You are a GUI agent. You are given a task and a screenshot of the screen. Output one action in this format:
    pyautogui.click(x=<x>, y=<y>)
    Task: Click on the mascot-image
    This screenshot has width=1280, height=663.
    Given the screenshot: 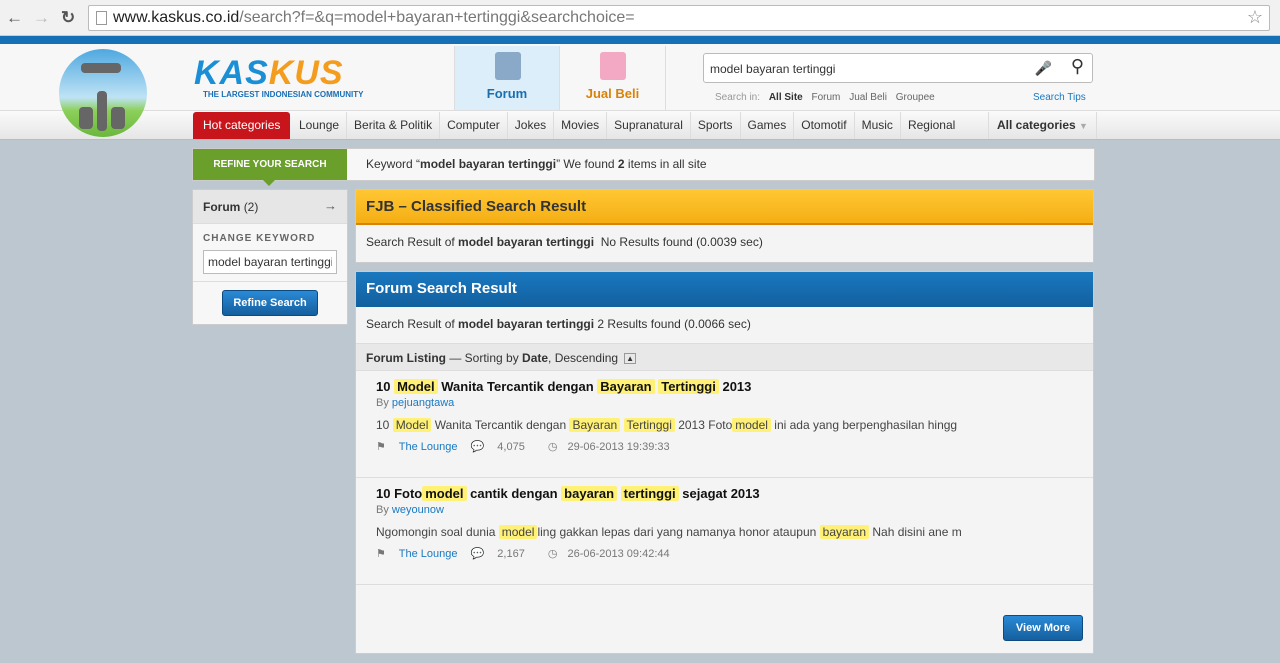 What is the action you would take?
    pyautogui.click(x=103, y=93)
    